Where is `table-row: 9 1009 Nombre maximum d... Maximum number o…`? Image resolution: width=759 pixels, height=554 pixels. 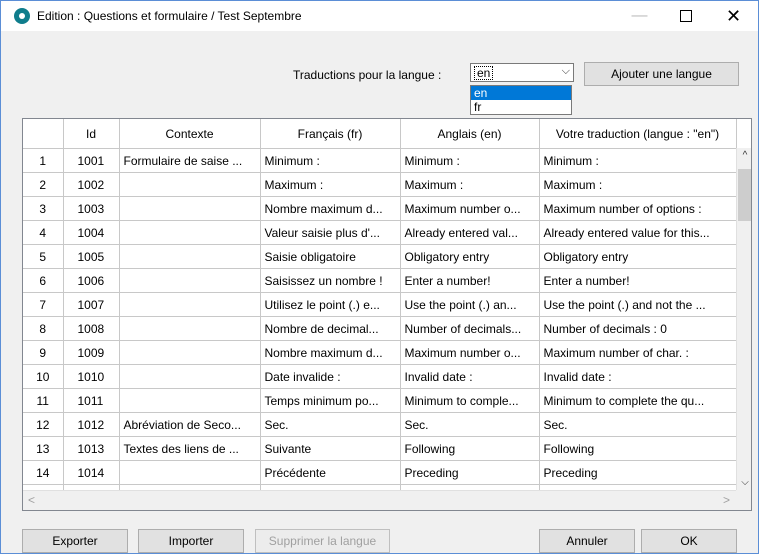
table-row: 9 1009 Nombre maximum d... Maximum number o… is located at coordinates (380, 352).